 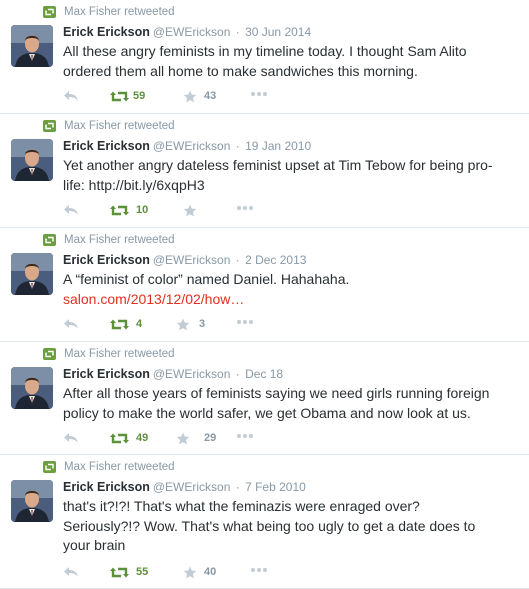 I want to click on tweet-header: Erick Erickson @EWErickson · 30 Jun 2014, so click(x=187, y=32).